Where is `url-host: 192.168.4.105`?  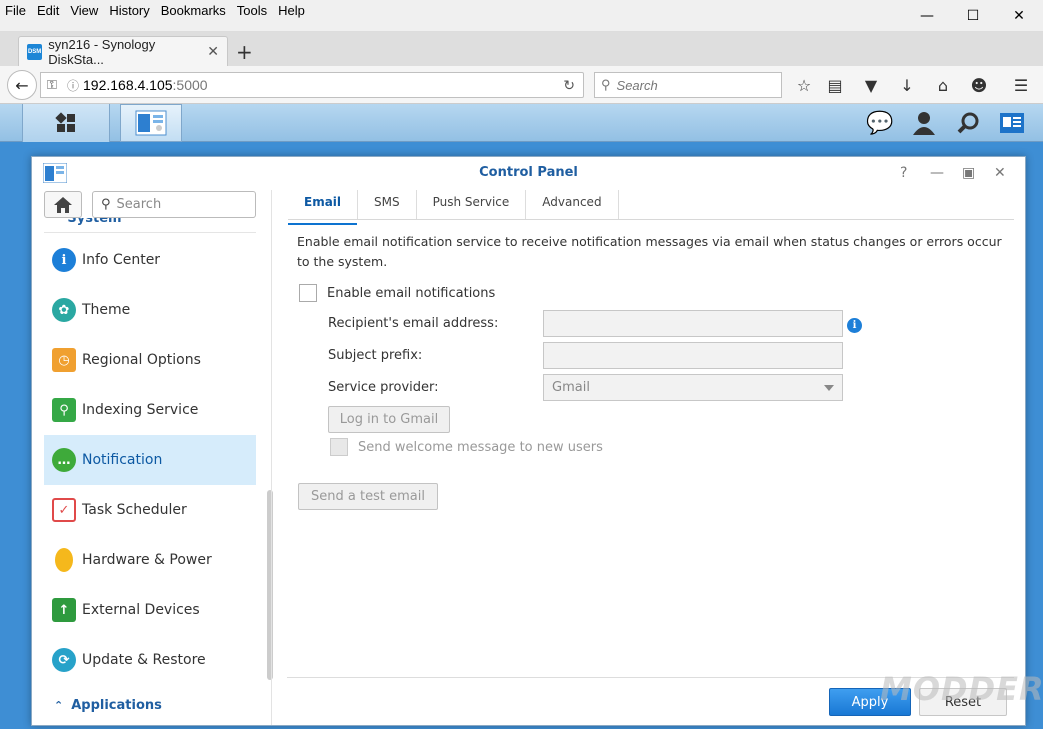
url-host: 192.168.4.105 is located at coordinates (128, 85).